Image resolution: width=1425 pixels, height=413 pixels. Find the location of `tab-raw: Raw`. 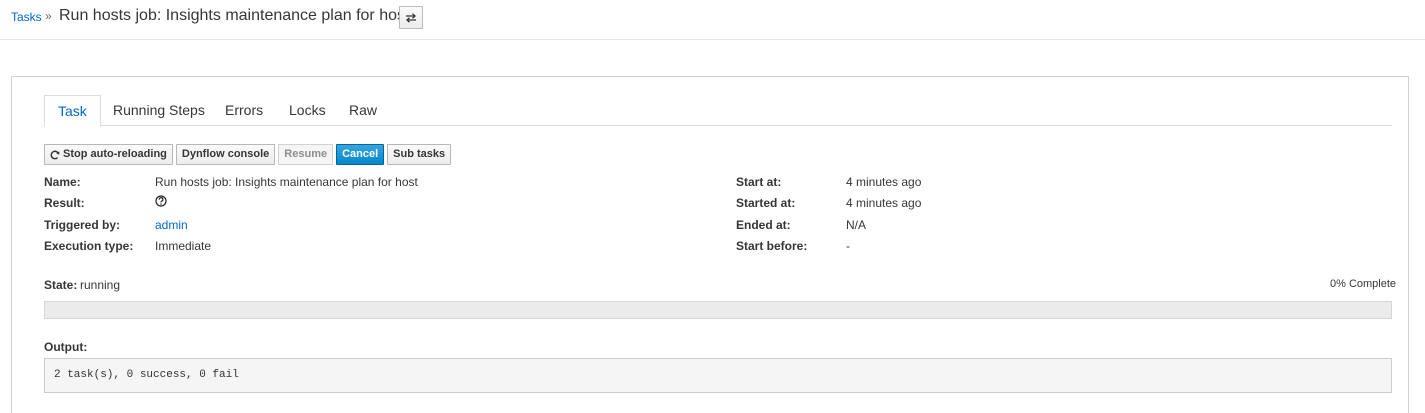

tab-raw: Raw is located at coordinates (363, 110).